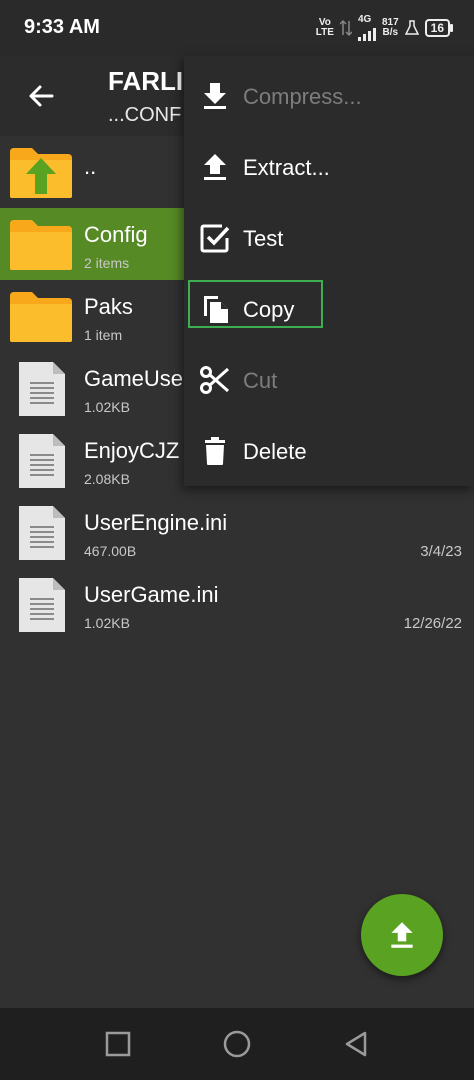 Image resolution: width=474 pixels, height=1080 pixels. I want to click on net-speed: 817 B/s, so click(390, 28).